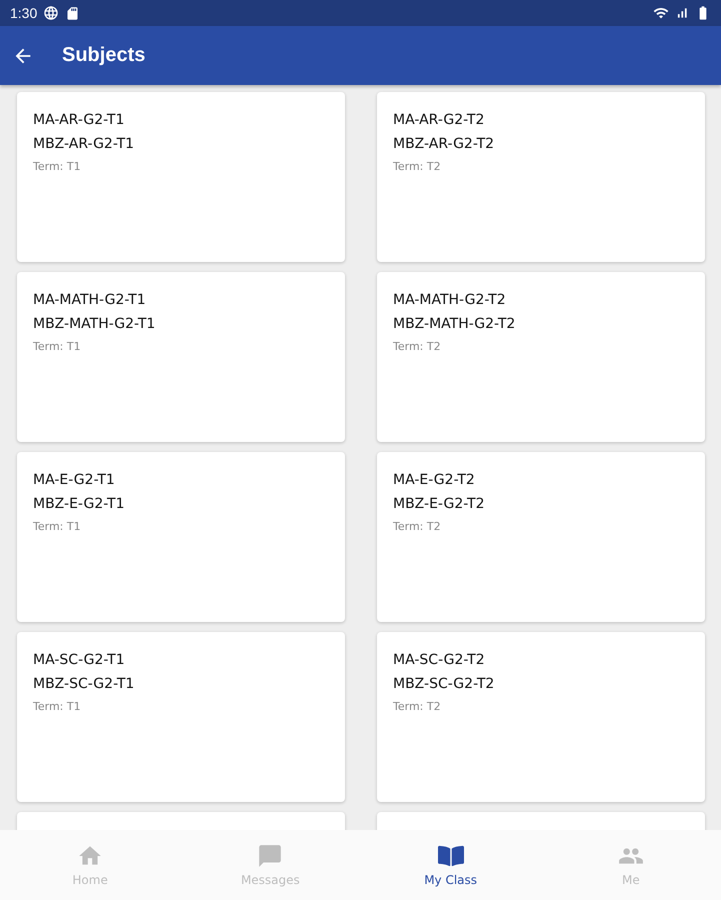  I want to click on subject-code: MA-E-G2-T2, so click(434, 480).